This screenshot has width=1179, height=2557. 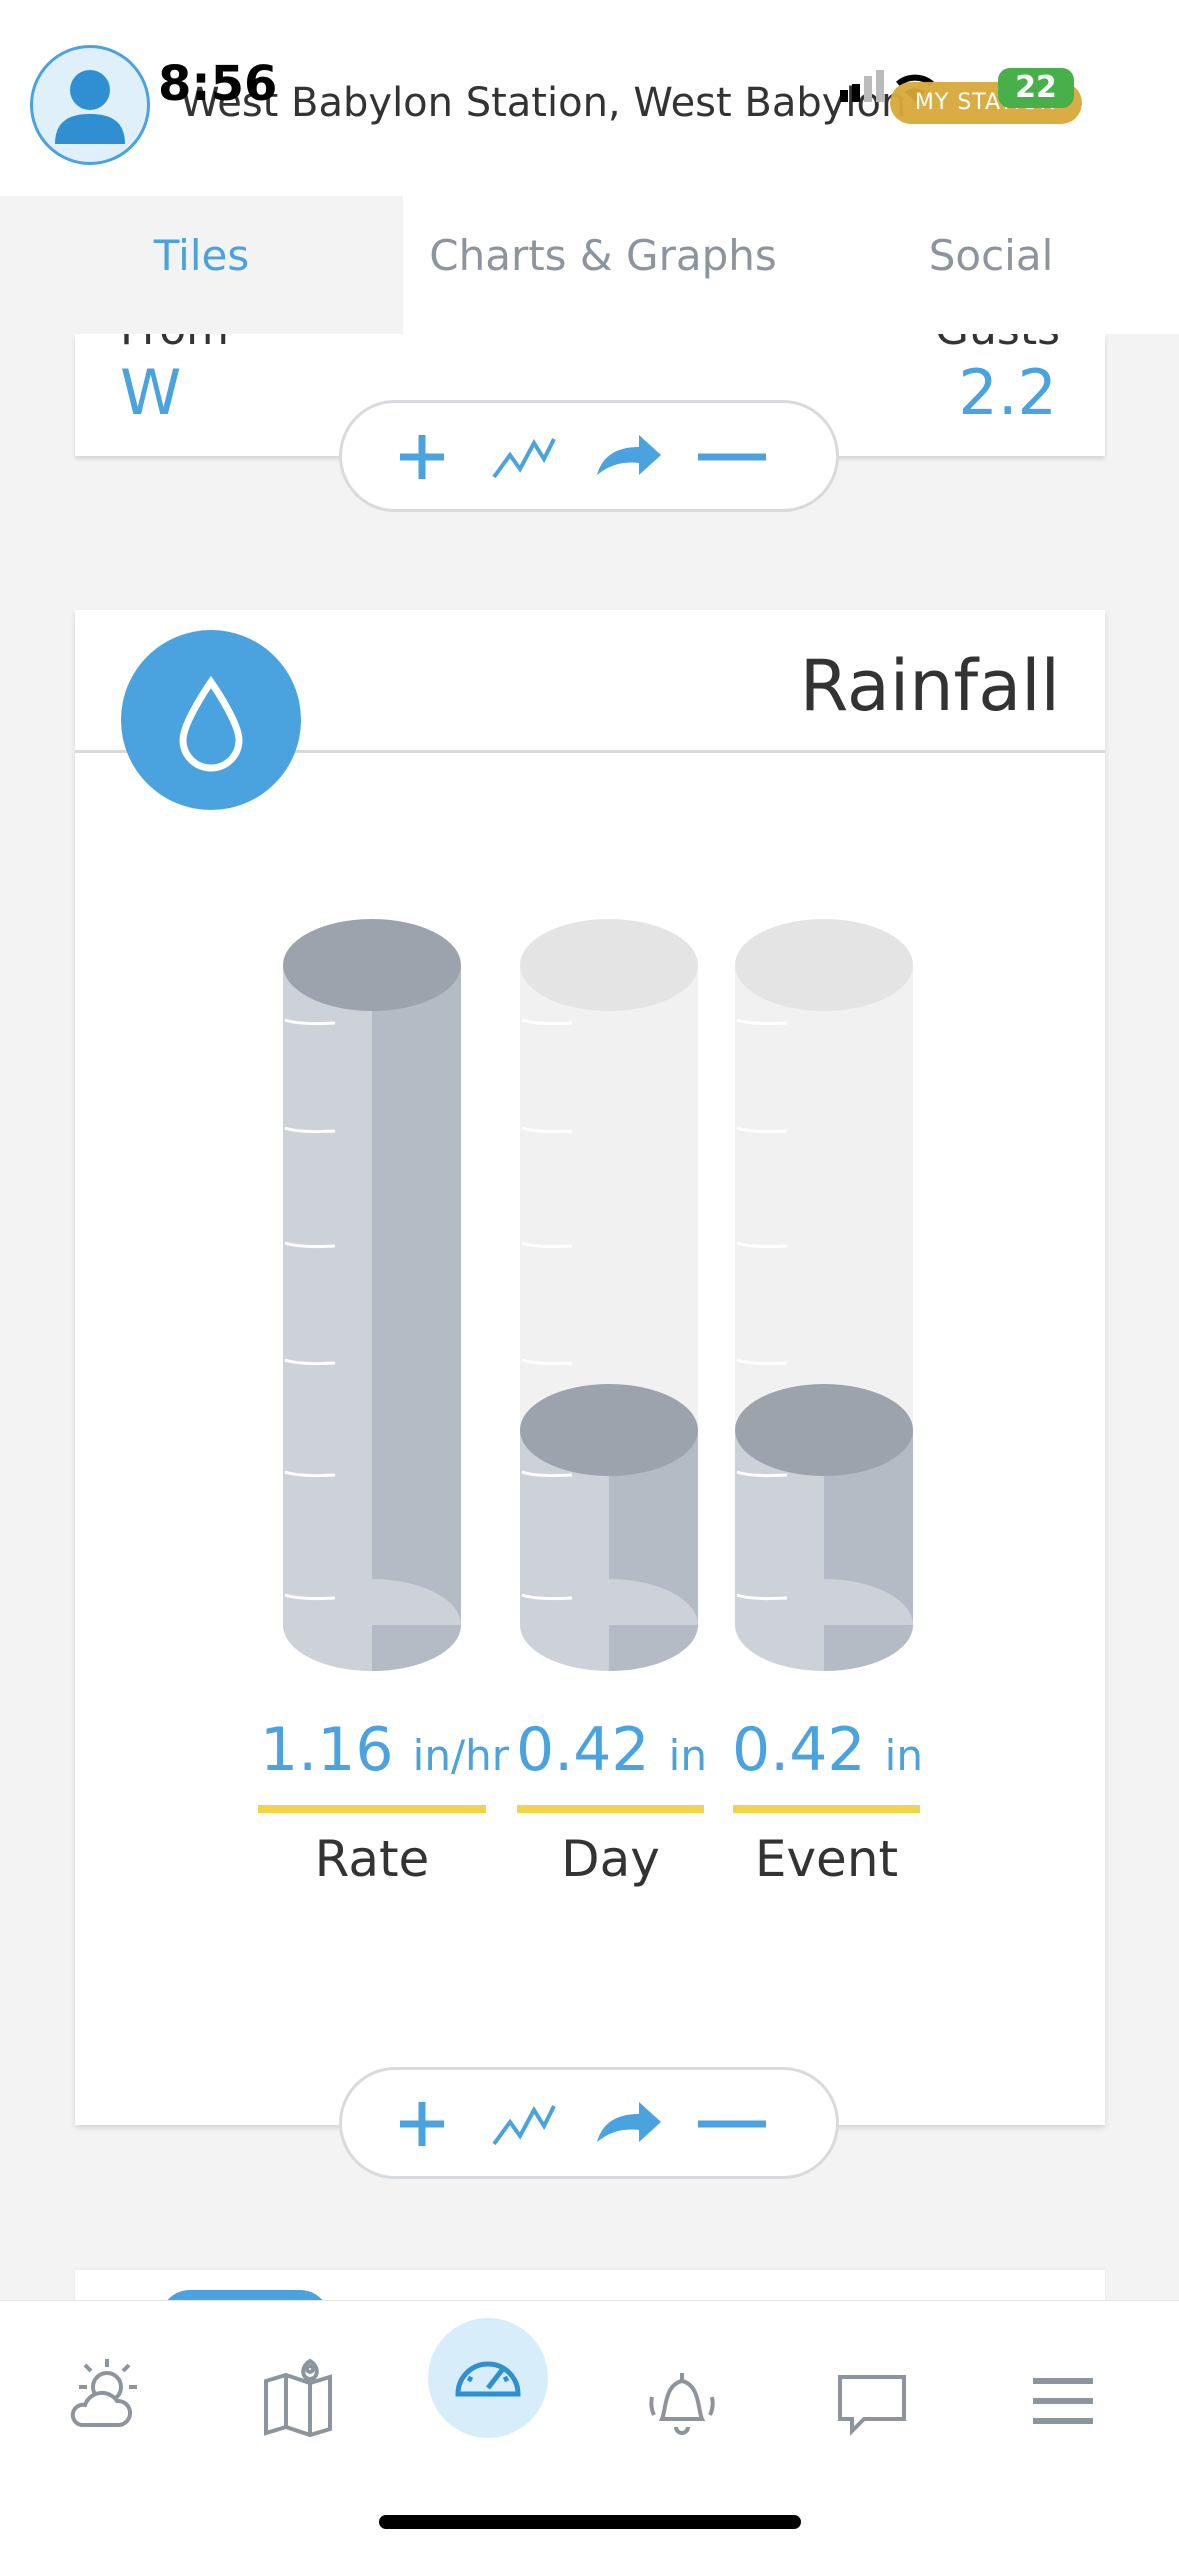 What do you see at coordinates (218, 84) in the screenshot?
I see `status-time: 8:56` at bounding box center [218, 84].